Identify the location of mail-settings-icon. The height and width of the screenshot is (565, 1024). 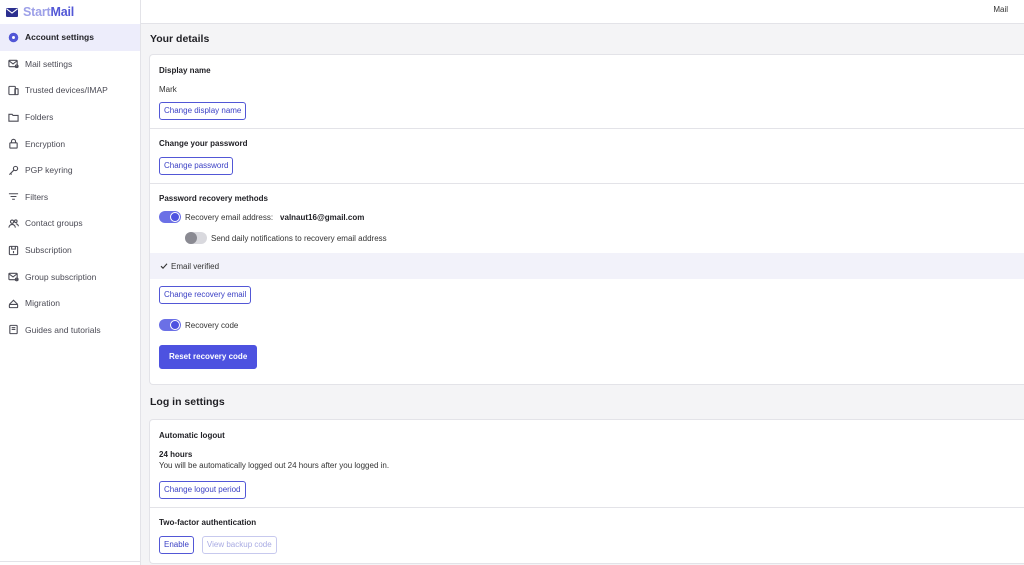
(13, 63).